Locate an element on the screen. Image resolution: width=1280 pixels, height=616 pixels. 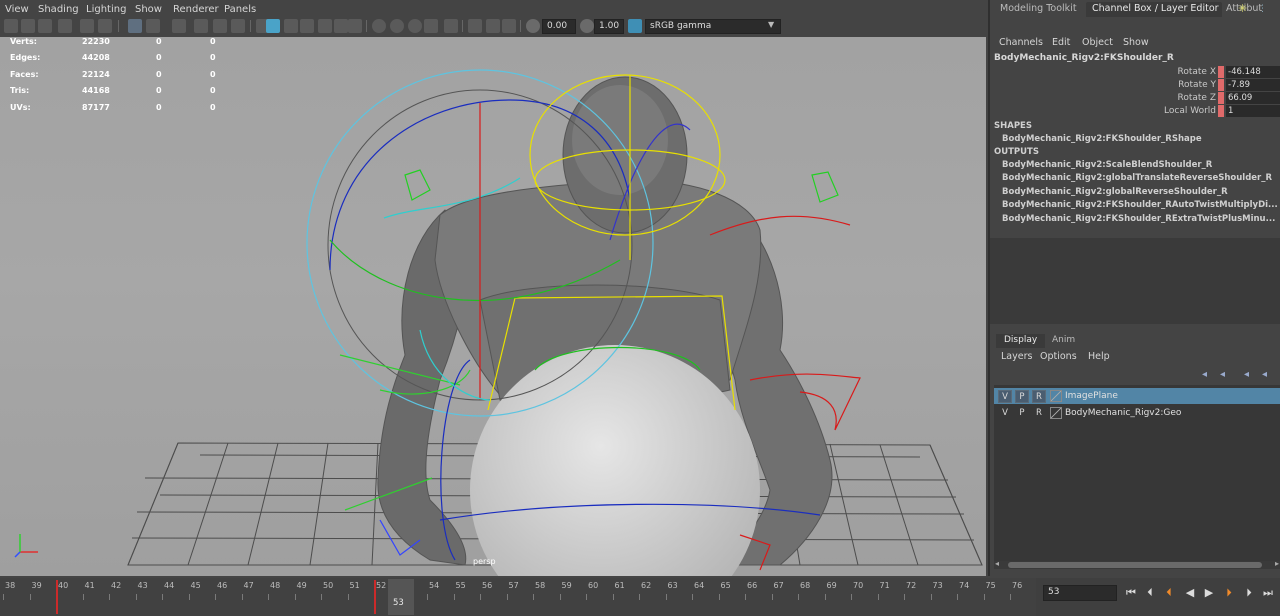
bookmark-icon is located at coordinates (45, 26).